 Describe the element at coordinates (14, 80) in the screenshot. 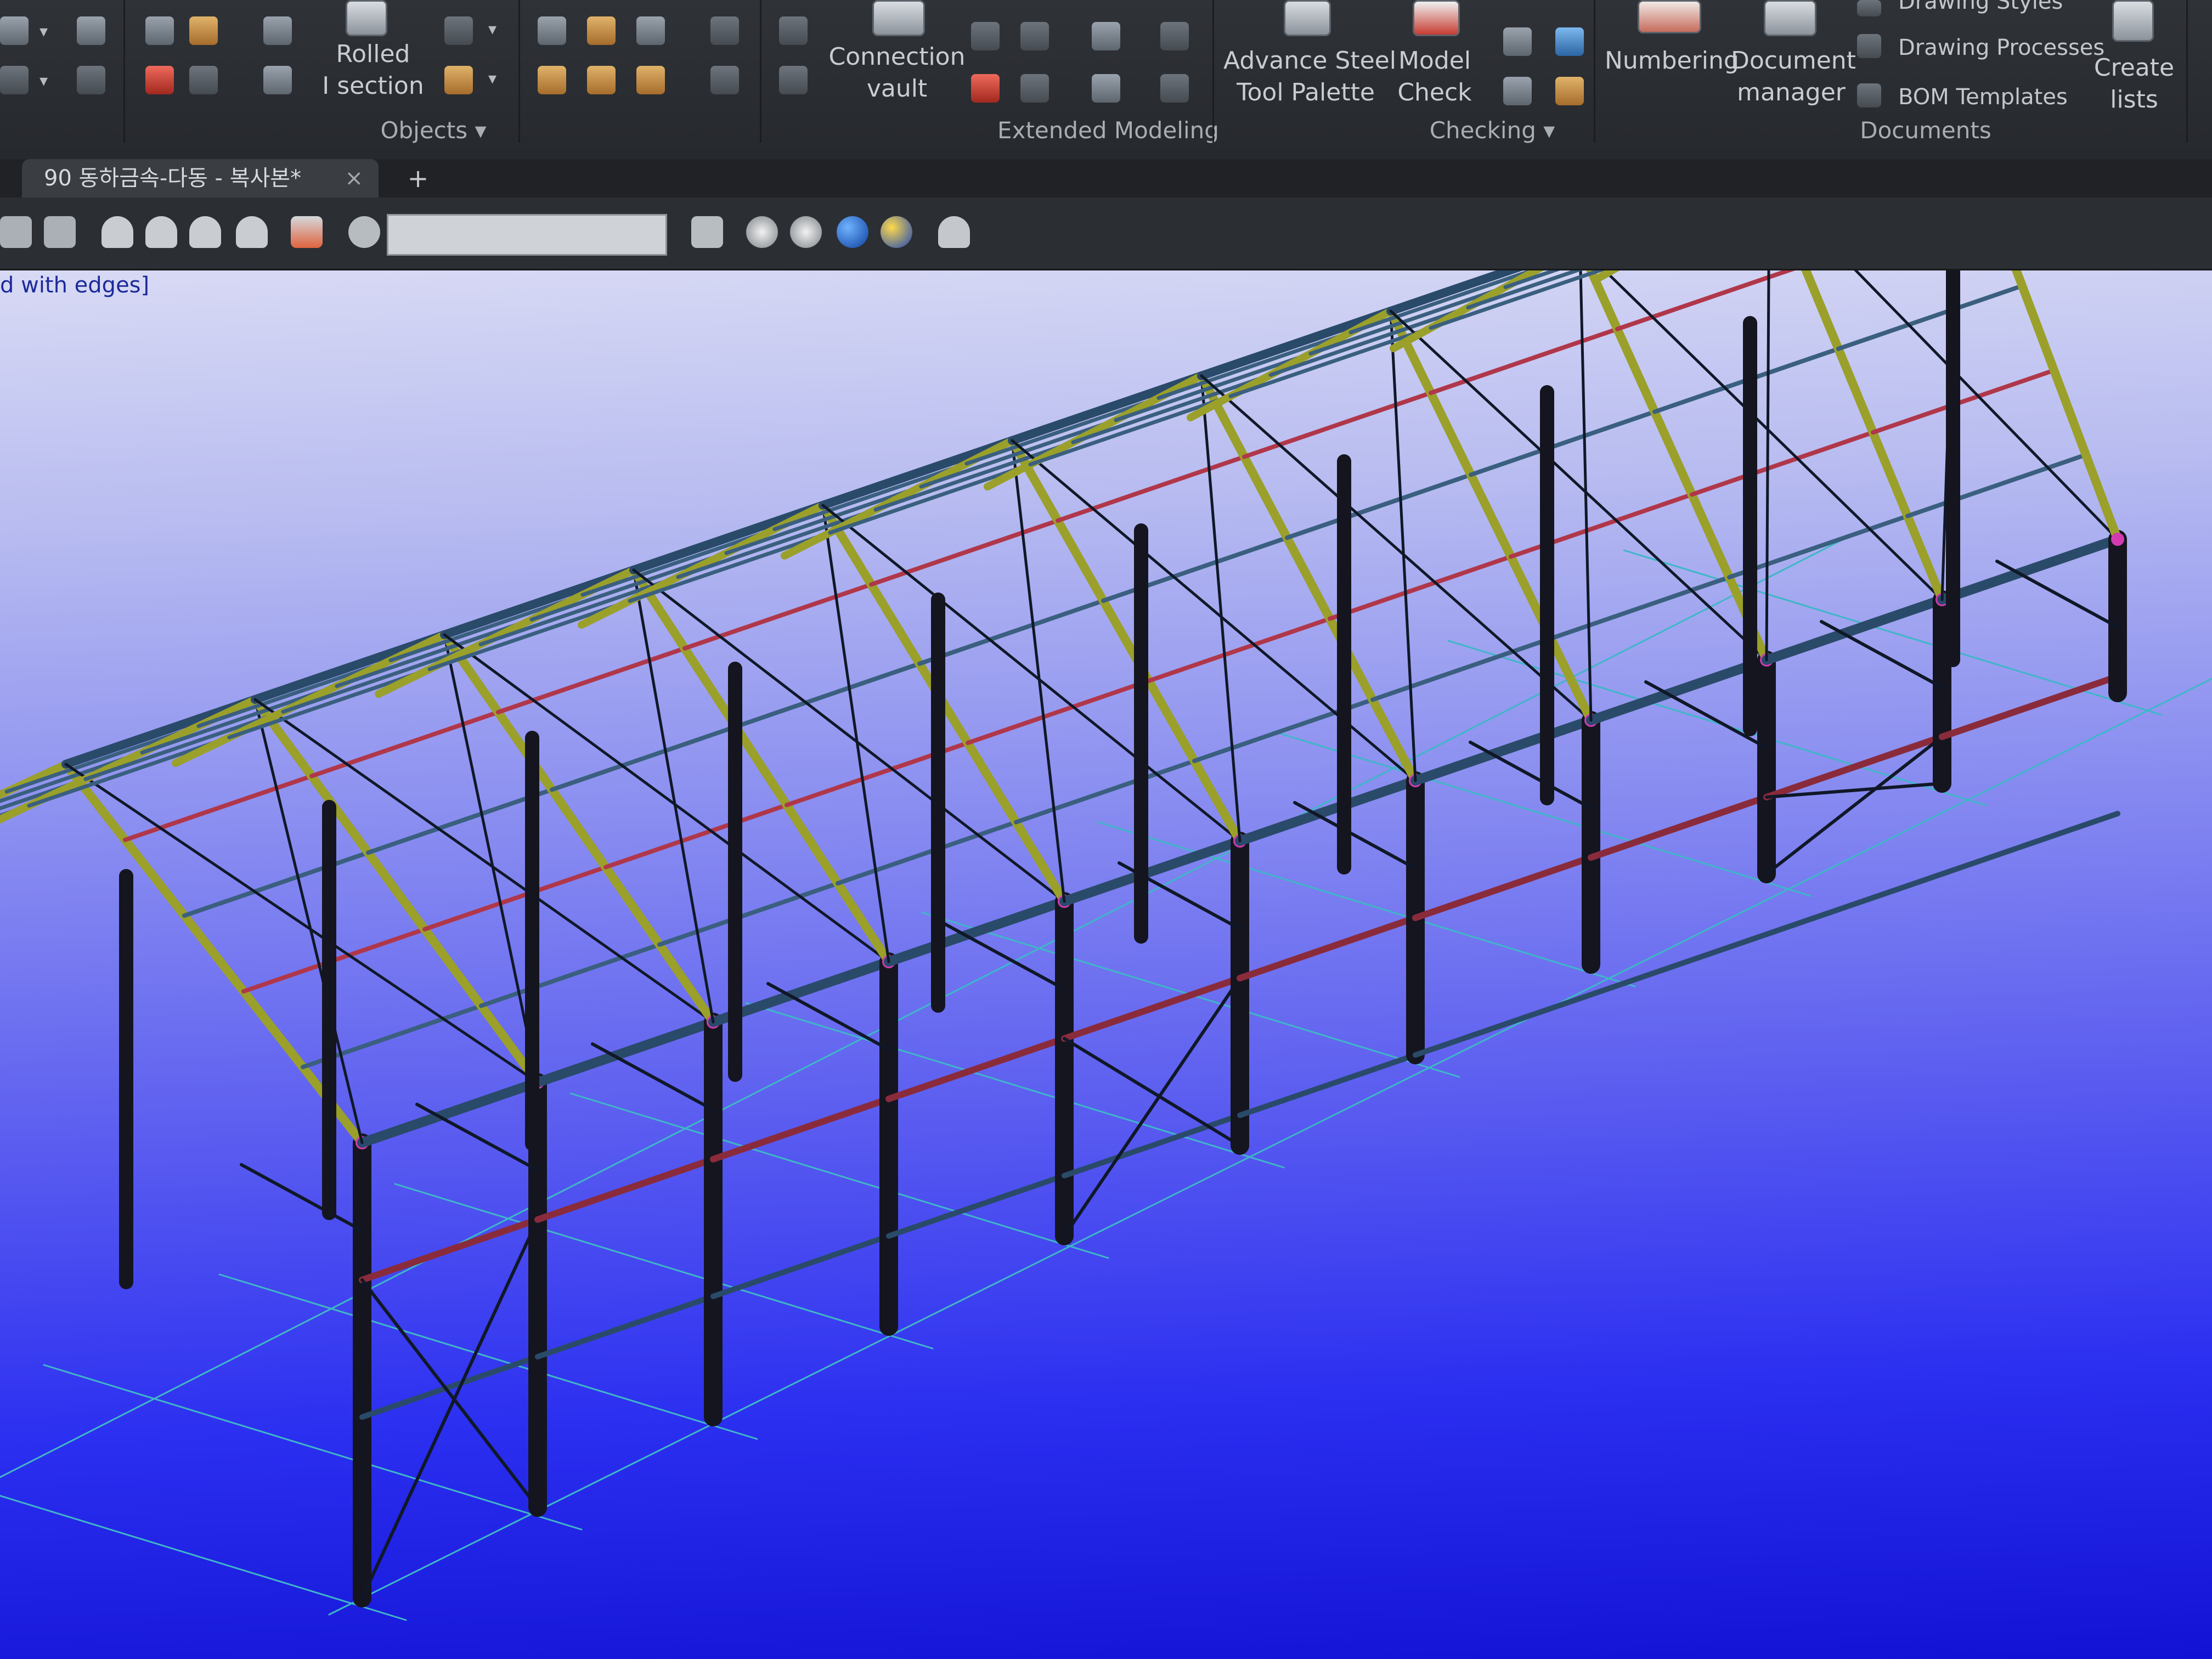

I see `ucs-icon` at that location.